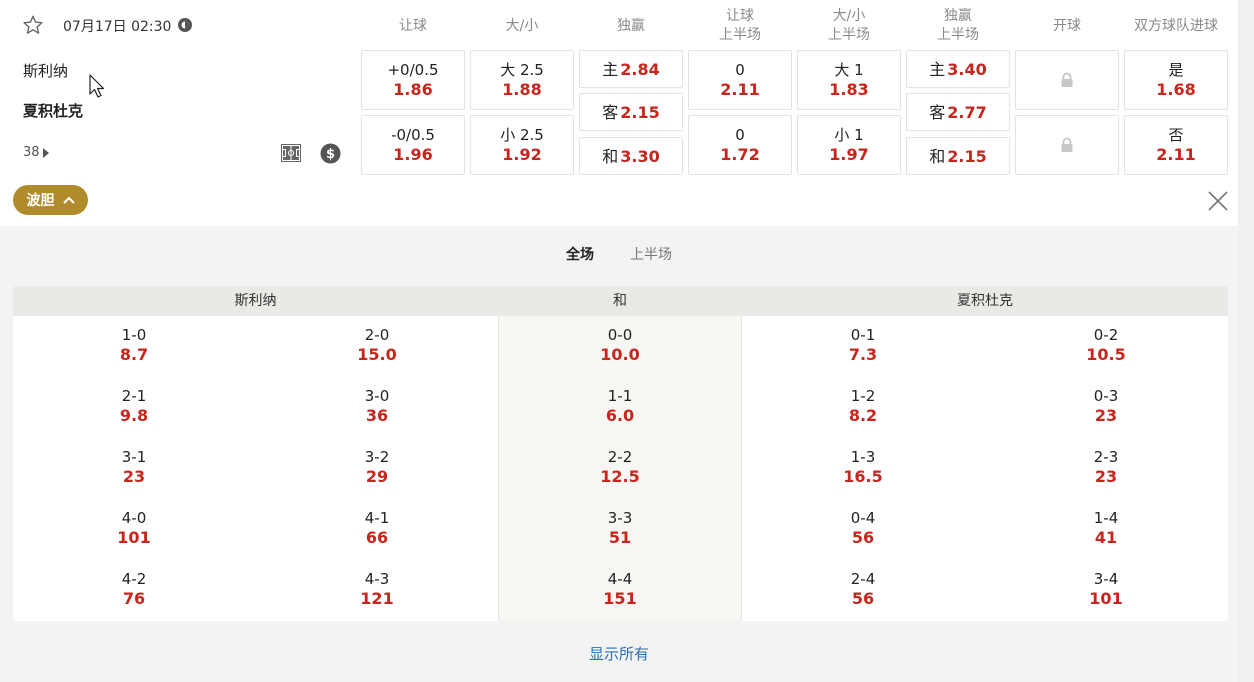 This screenshot has width=1254, height=682. Describe the element at coordinates (377, 354) in the screenshot. I see `score-odd: 15.0` at that location.